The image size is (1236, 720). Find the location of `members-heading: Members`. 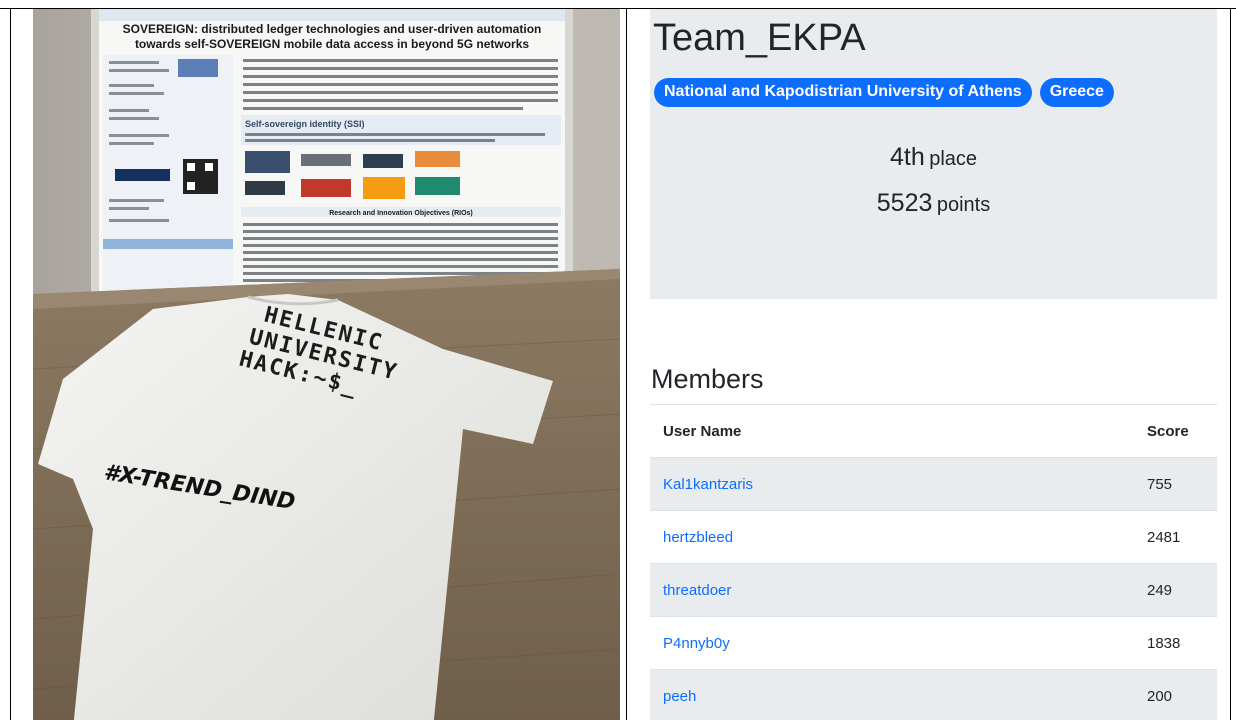

members-heading: Members is located at coordinates (707, 379).